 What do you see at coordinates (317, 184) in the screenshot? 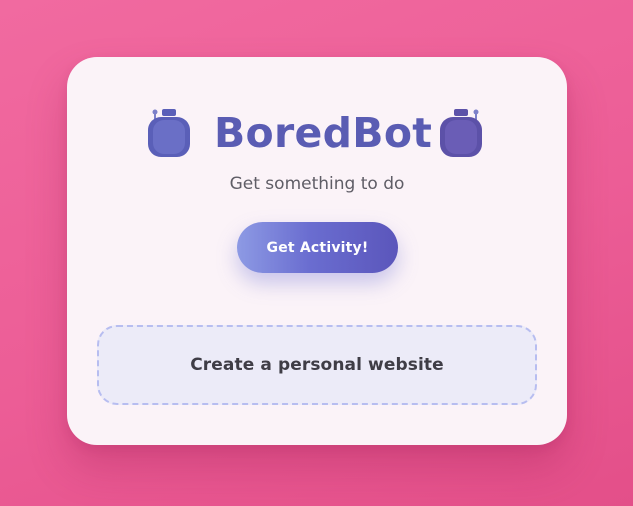
I see `subtitle: Get something to do` at bounding box center [317, 184].